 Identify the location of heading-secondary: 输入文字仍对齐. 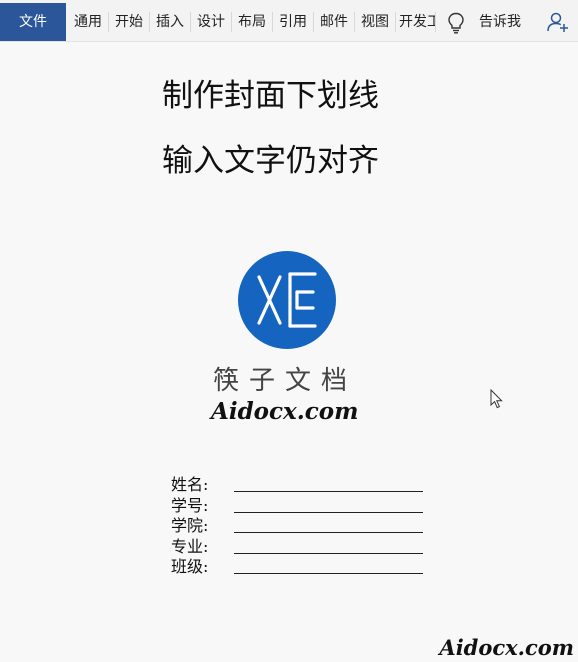
(270, 161).